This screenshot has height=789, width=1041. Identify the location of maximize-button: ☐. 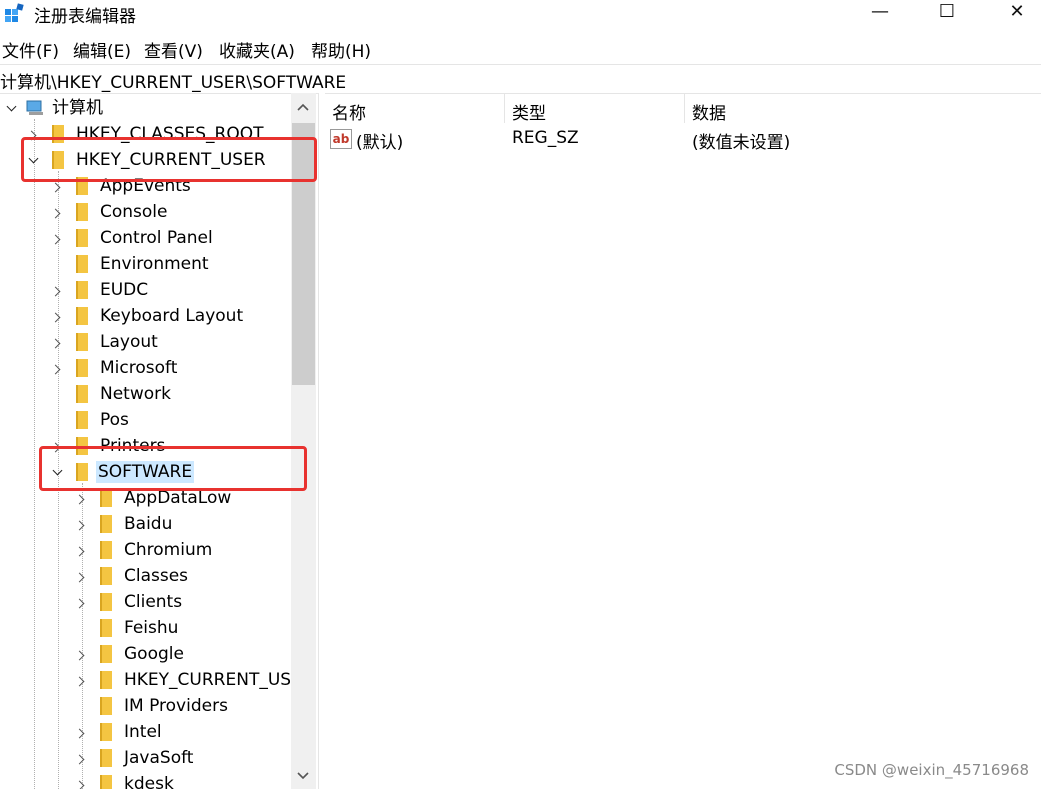
(947, 13).